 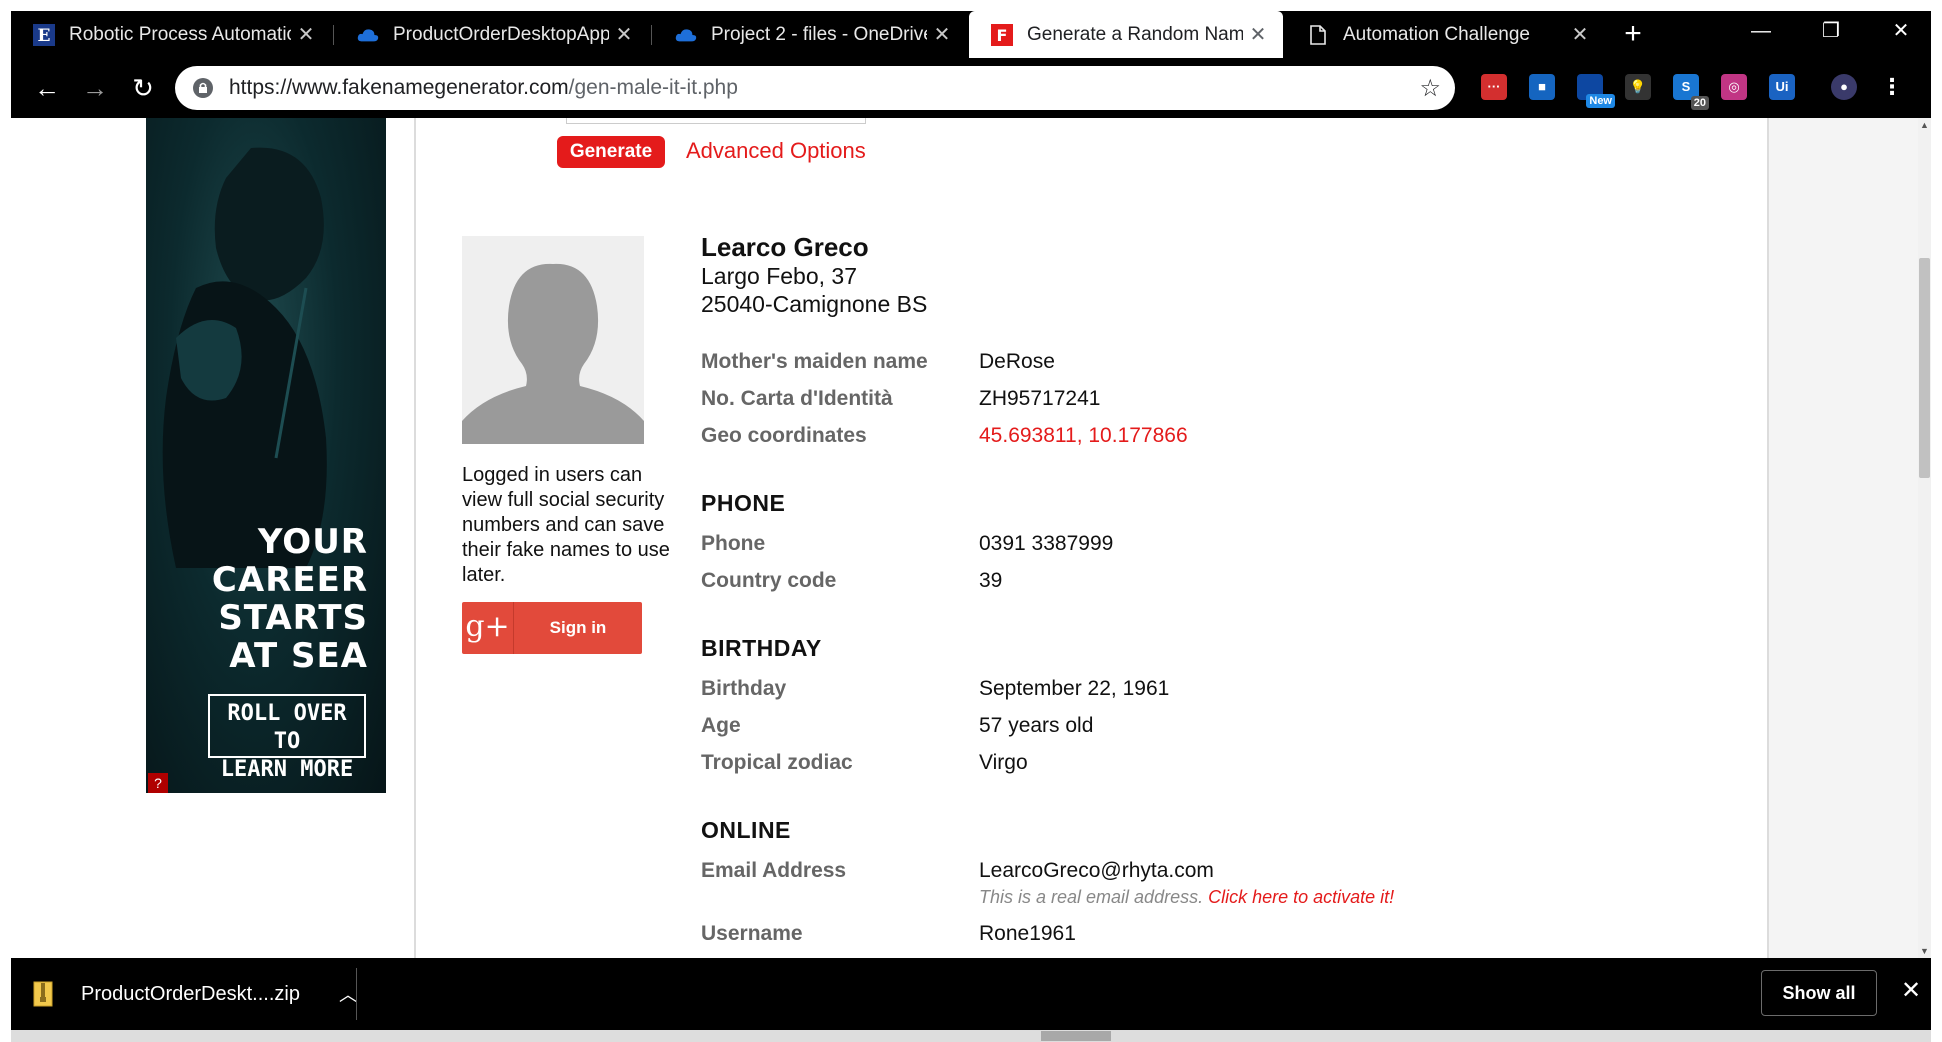 I want to click on download-item: ProductOrderDeskt....zip ︿, so click(x=198, y=994).